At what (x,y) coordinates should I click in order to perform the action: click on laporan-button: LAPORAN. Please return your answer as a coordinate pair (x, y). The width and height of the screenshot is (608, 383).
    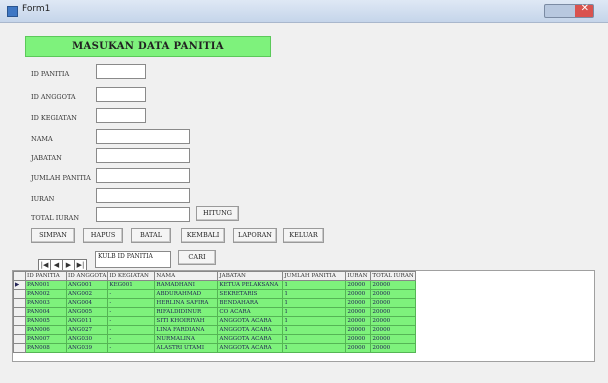
    Looking at the image, I should click on (255, 235).